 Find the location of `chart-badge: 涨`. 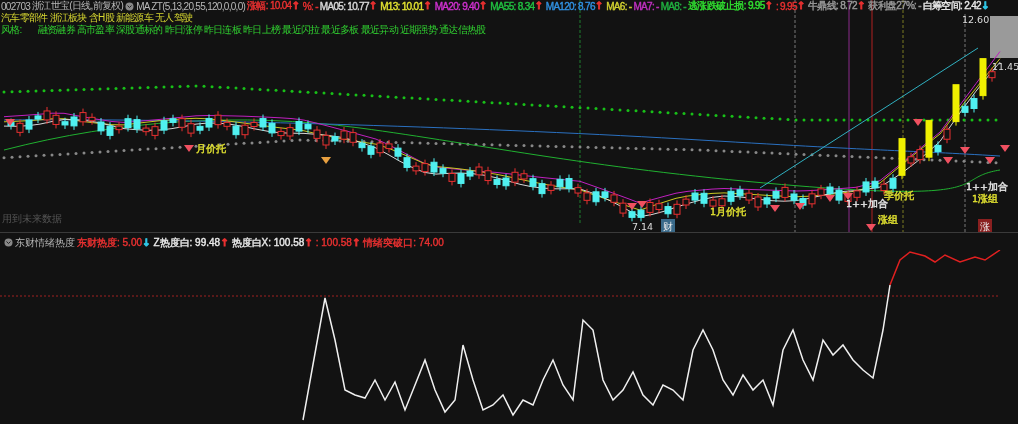

chart-badge: 涨 is located at coordinates (985, 225).